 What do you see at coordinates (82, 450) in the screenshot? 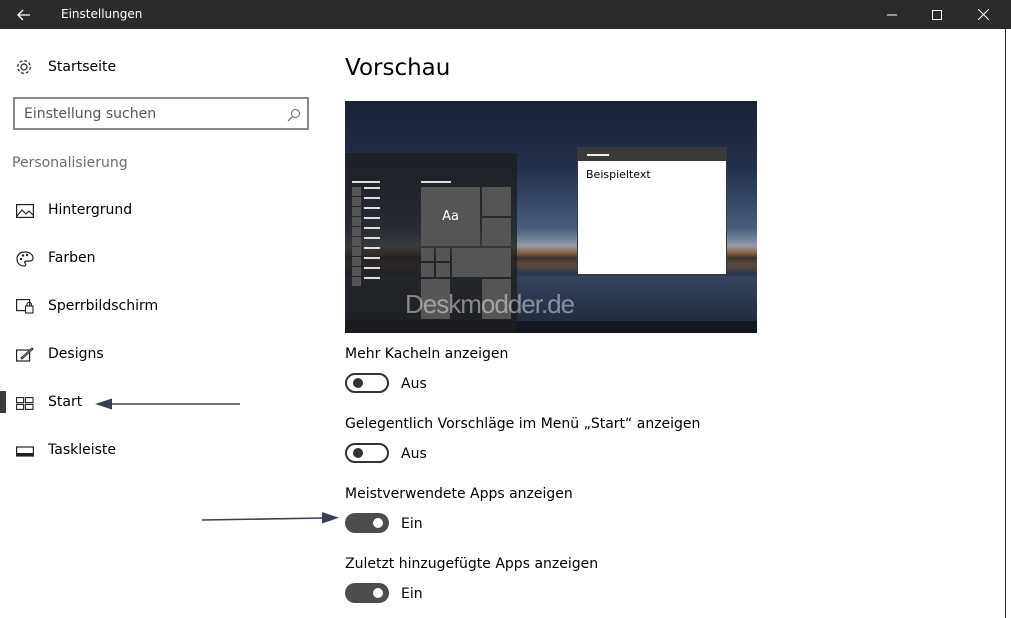
I see `sidebar-item-label: Taskleiste` at bounding box center [82, 450].